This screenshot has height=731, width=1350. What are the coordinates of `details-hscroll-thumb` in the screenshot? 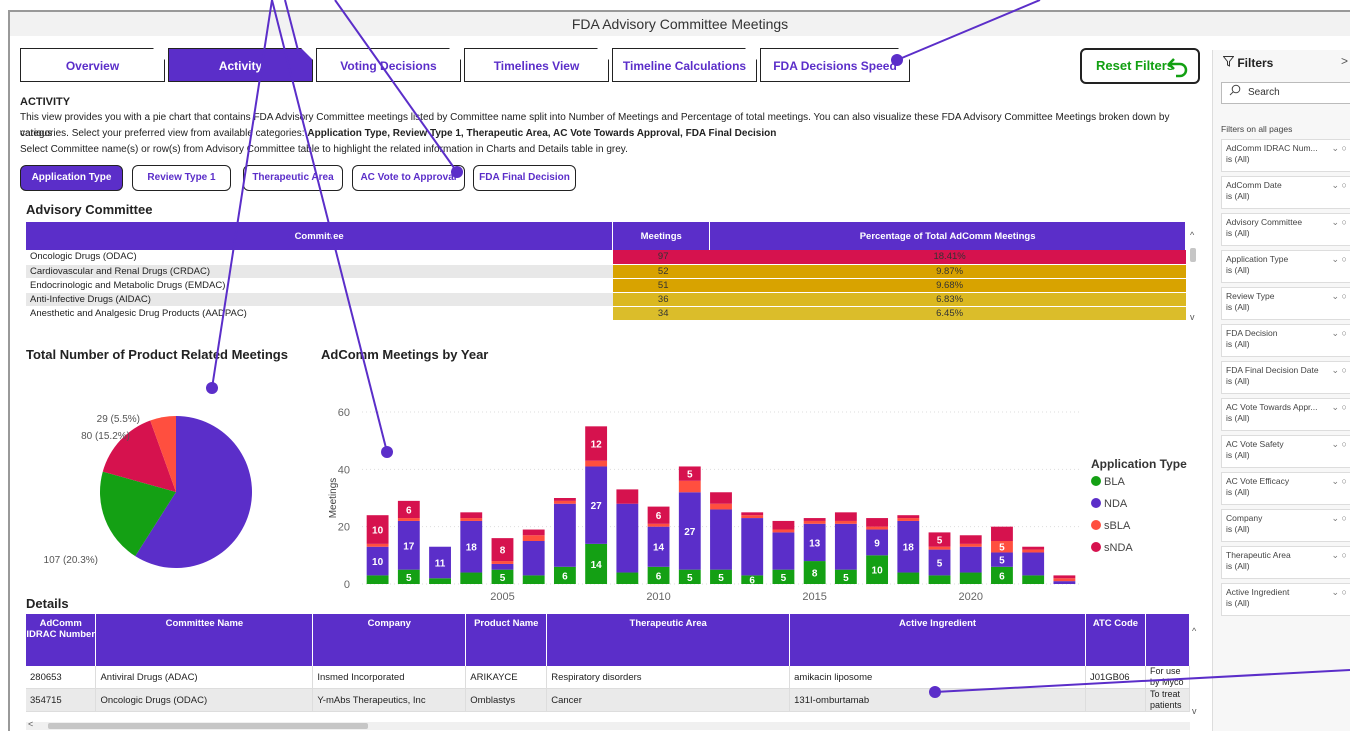 It's located at (208, 726).